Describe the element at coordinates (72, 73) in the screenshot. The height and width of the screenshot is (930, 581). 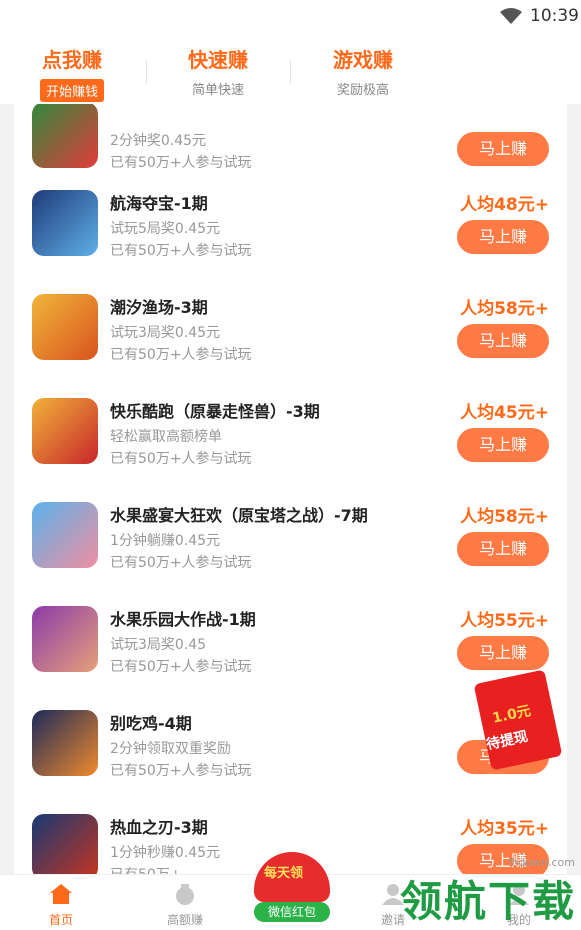
I see `tab-dianwozhuan: 点我赚 开始赚钱` at that location.